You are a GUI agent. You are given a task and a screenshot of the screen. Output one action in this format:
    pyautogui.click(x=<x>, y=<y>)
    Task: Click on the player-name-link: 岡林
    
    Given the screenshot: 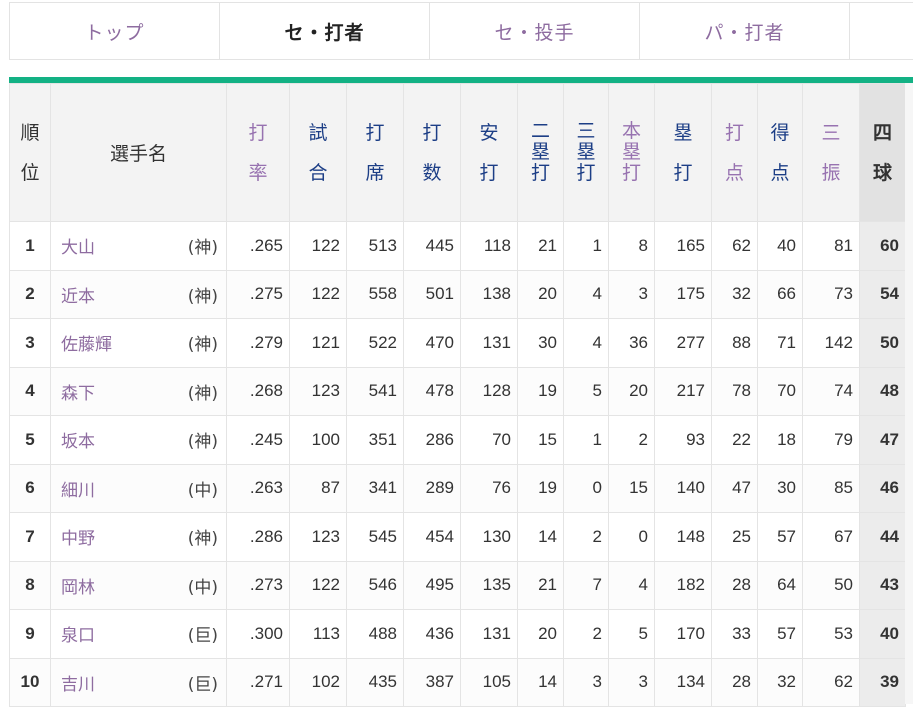 What is the action you would take?
    pyautogui.click(x=78, y=585)
    